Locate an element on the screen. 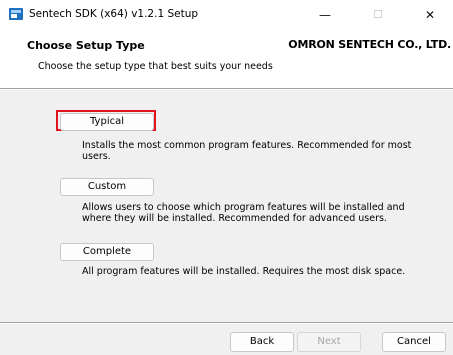 The image size is (453, 355). window-title: Sentech SDK (x64) v1.2.1 Setup is located at coordinates (114, 14).